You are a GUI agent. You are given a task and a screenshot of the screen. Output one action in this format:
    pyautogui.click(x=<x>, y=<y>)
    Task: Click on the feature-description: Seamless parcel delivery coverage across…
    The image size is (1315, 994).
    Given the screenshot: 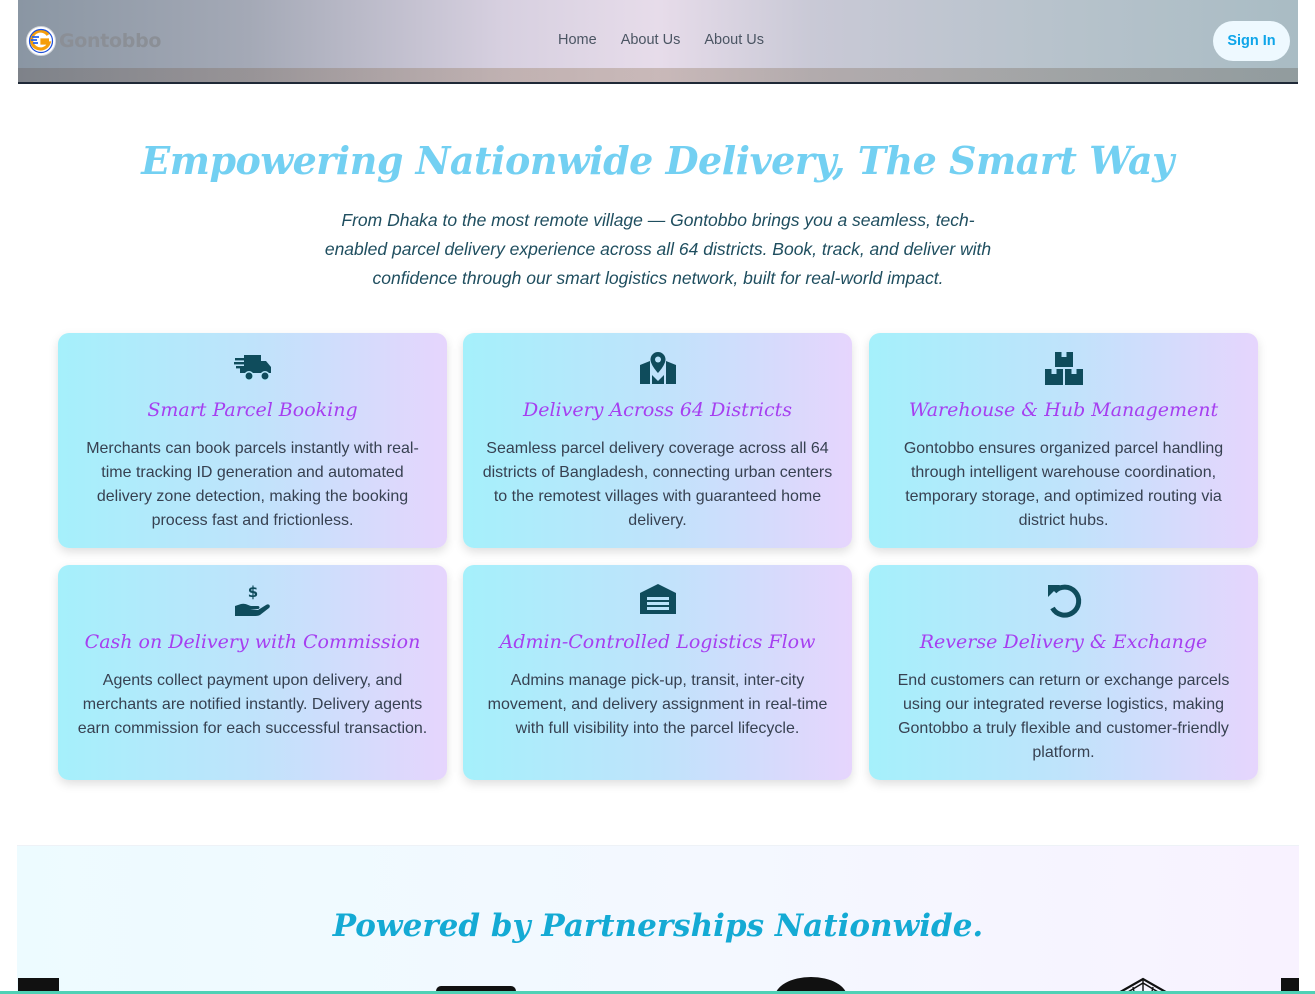 What is the action you would take?
    pyautogui.click(x=657, y=484)
    